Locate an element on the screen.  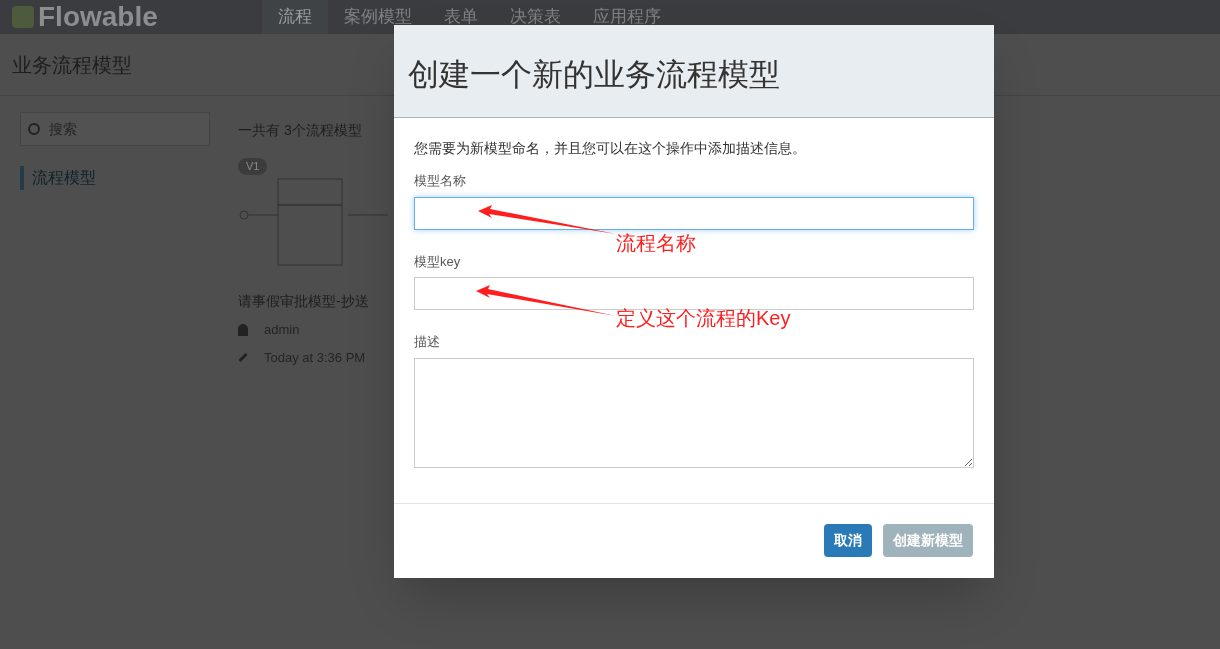
field-label: 模型名称 is located at coordinates (440, 181).